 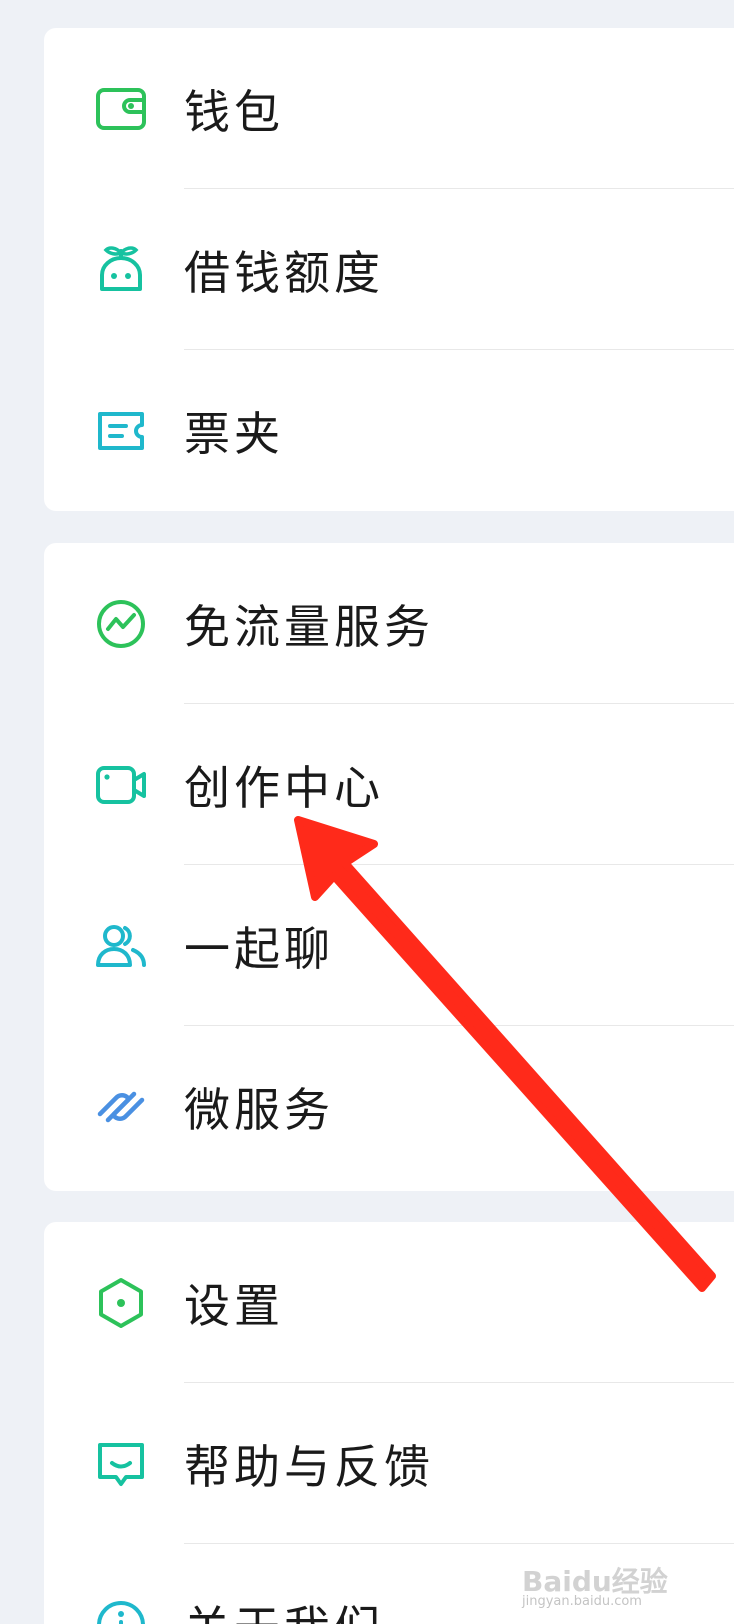 What do you see at coordinates (389, 784) in the screenshot?
I see `menu-item-creator-center: 创作中心` at bounding box center [389, 784].